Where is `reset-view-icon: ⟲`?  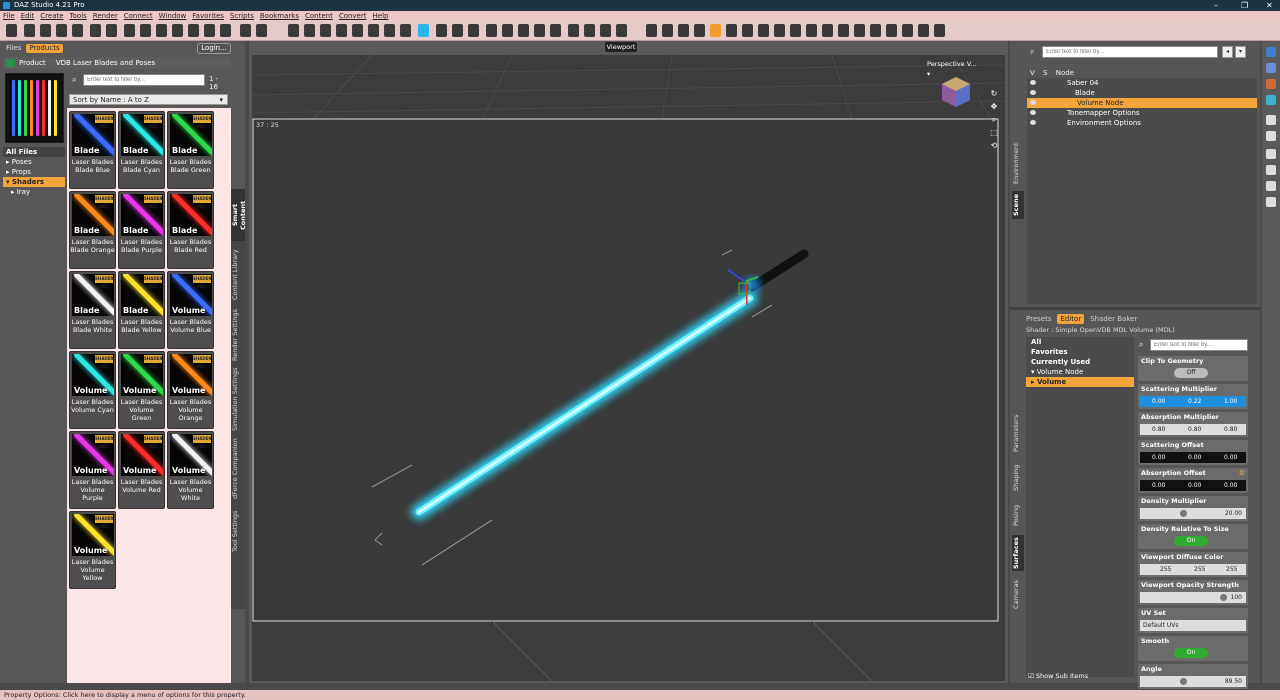
reset-view-icon: ⟲ is located at coordinates (994, 145).